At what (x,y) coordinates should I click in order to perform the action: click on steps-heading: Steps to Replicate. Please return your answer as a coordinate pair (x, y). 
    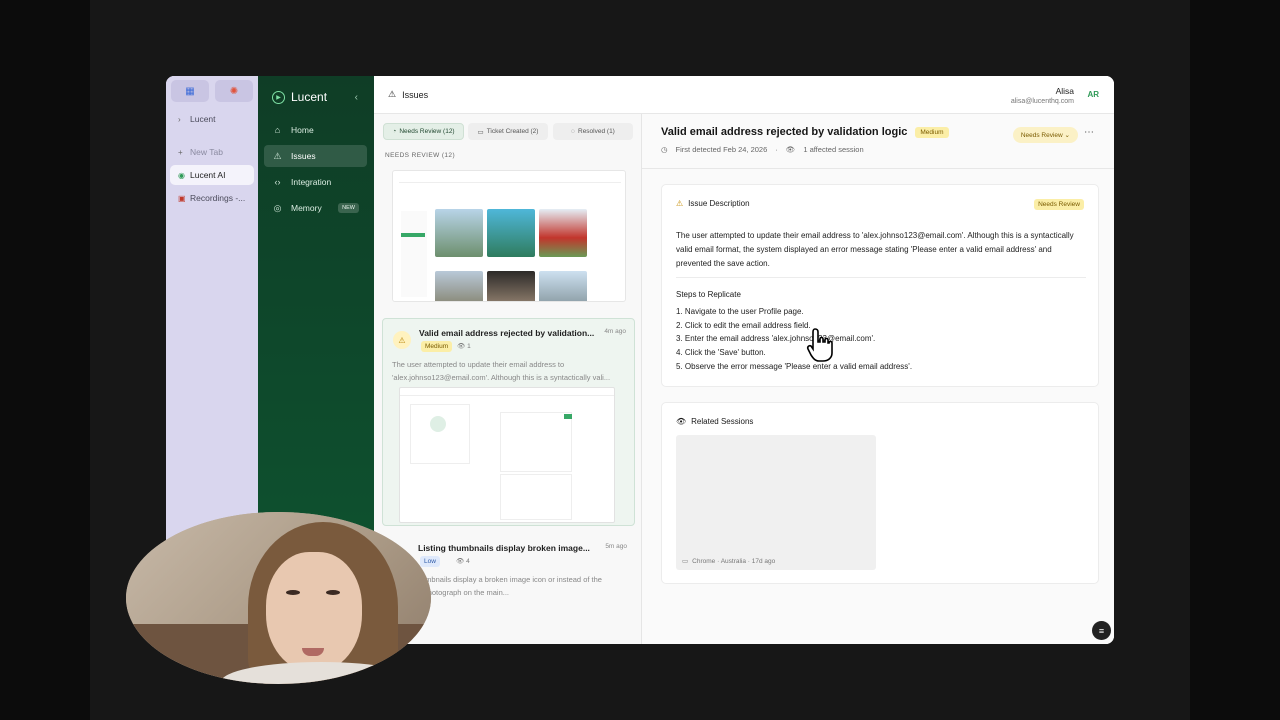
    Looking at the image, I should click on (708, 294).